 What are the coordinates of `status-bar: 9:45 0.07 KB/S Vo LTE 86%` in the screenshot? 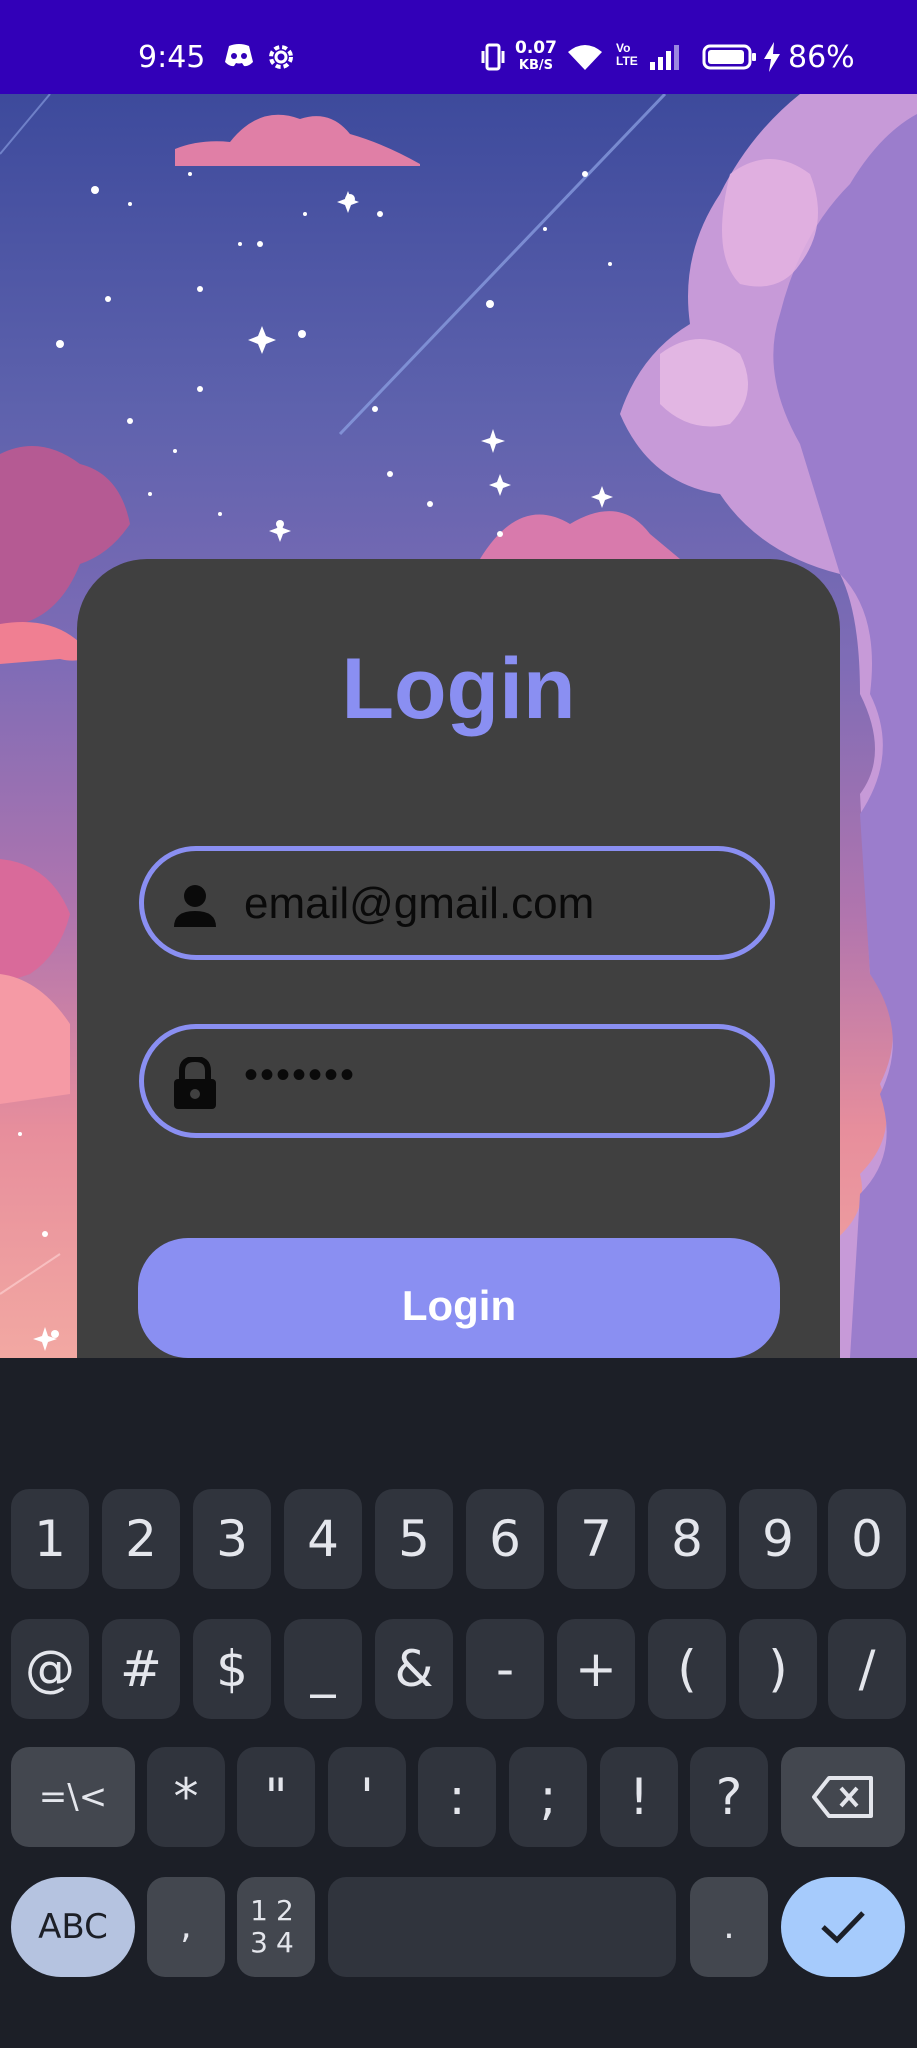 It's located at (458, 47).